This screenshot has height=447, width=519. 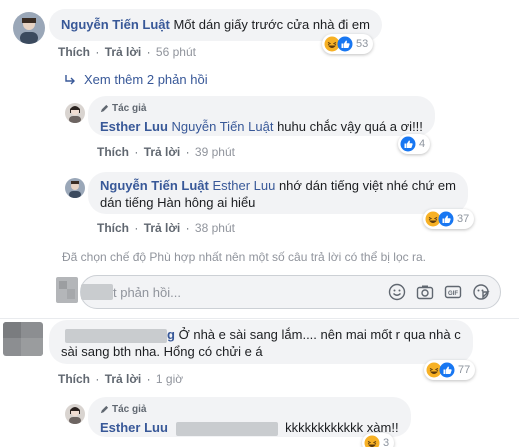 I want to click on reply-text-line1: nhớ dán tiếng việt nhé chứ em, so click(x=367, y=185).